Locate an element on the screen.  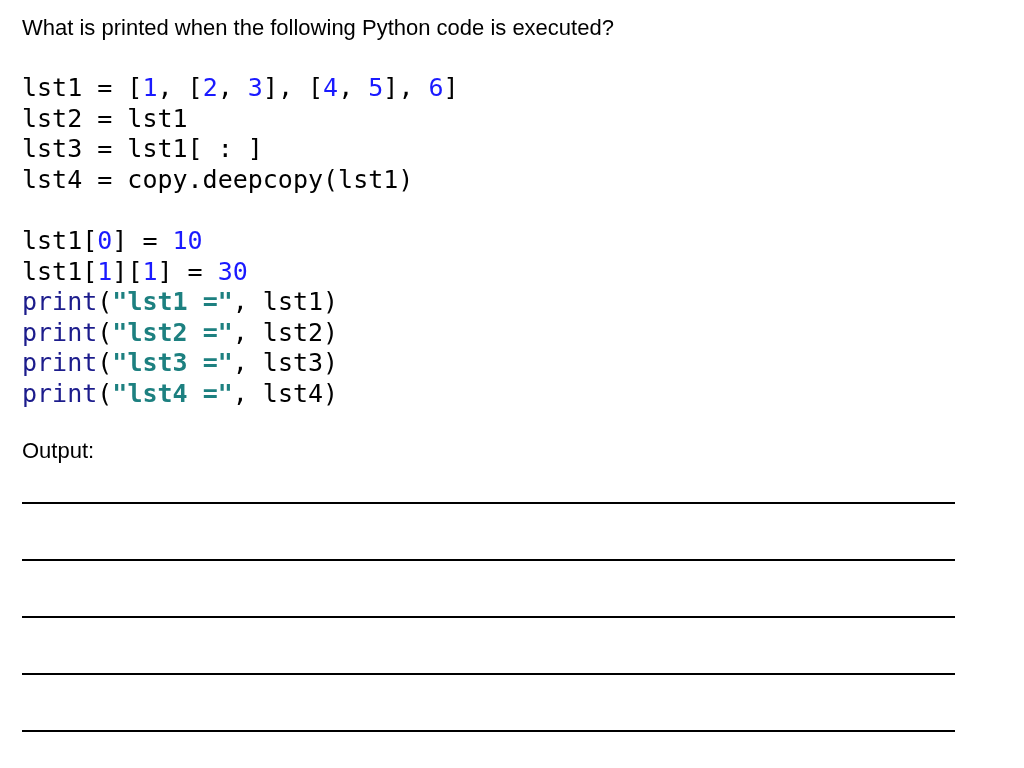
code-line: lst1[1][1] = 30 is located at coordinates (135, 271).